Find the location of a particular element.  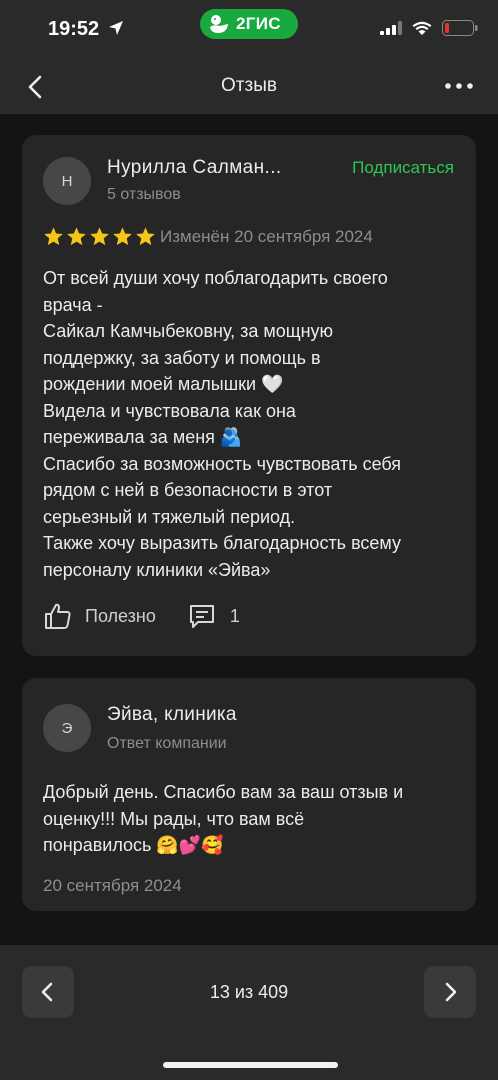

battery-icon is located at coordinates (460, 28).